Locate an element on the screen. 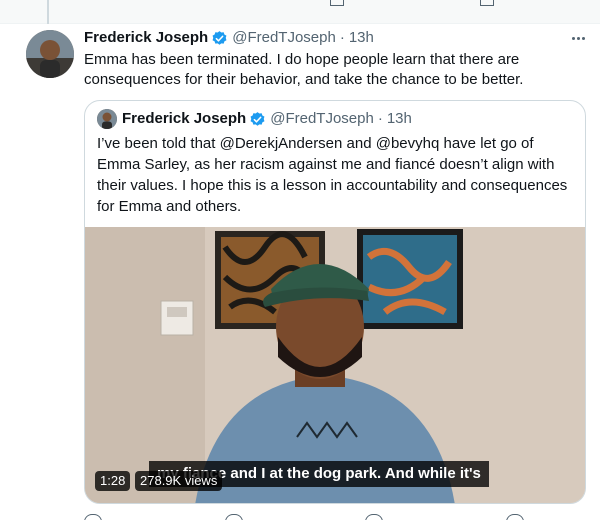 This screenshot has width=600, height=520. more-options-icon is located at coordinates (578, 38).